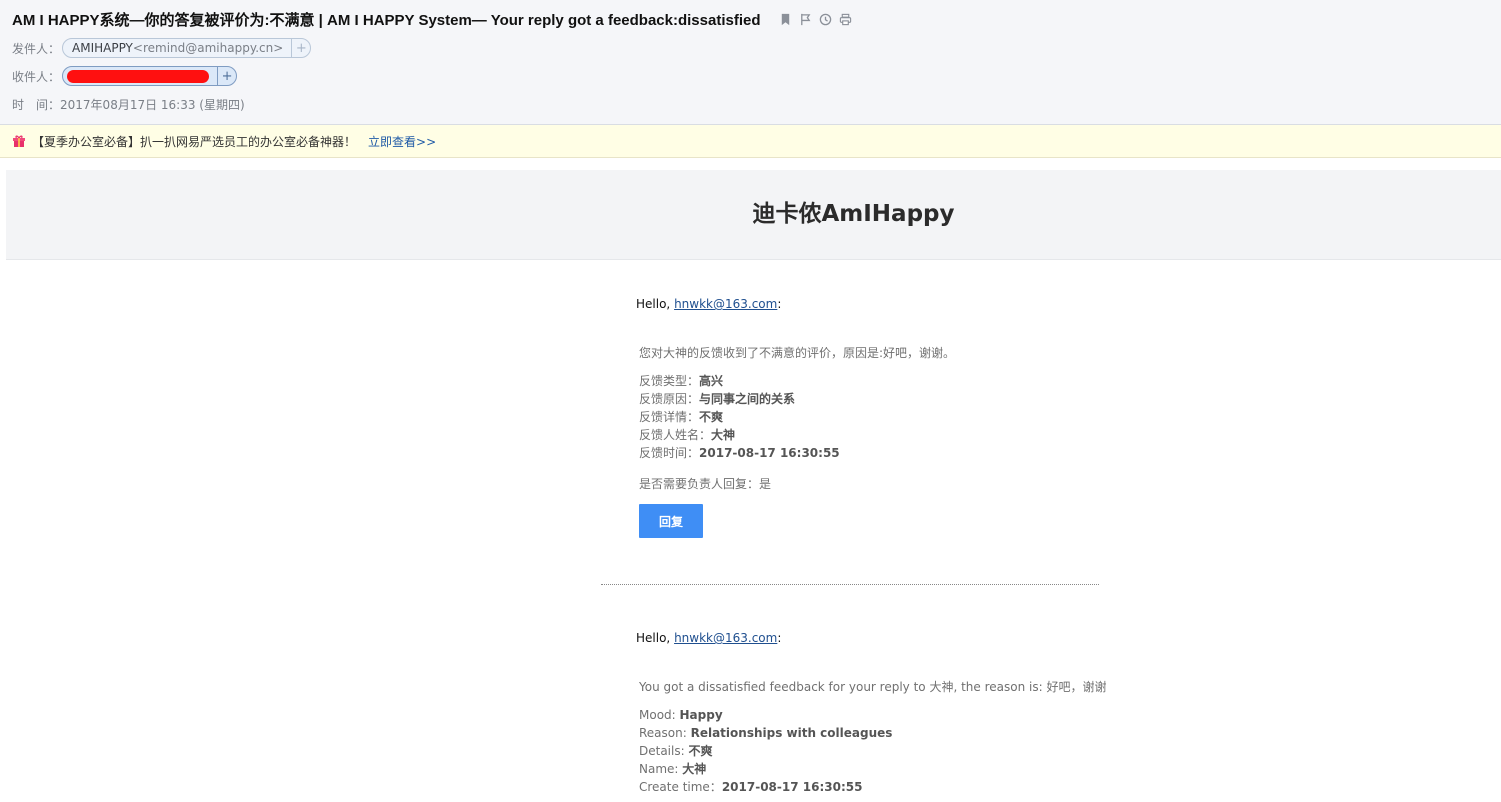 The height and width of the screenshot is (802, 1501). What do you see at coordinates (402, 141) in the screenshot?
I see `ad-view-link: 立即查看>>` at bounding box center [402, 141].